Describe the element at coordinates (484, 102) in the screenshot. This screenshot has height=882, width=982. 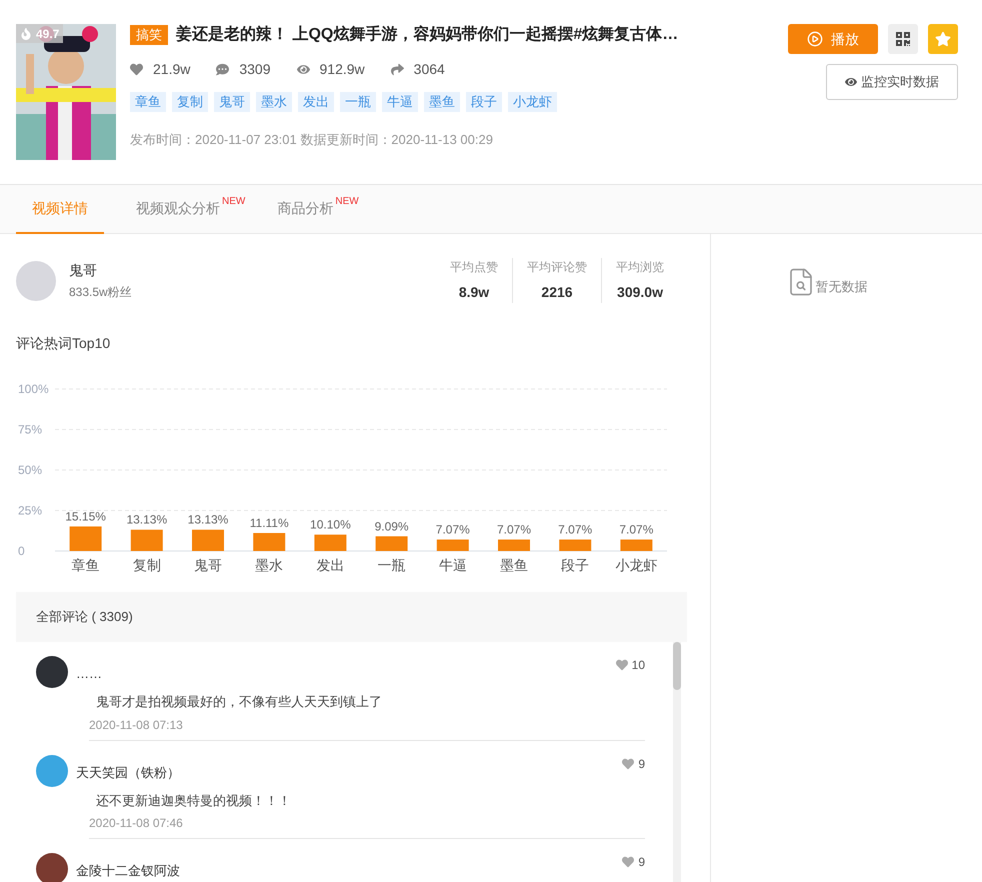
I see `keyword-tag: 段子` at that location.